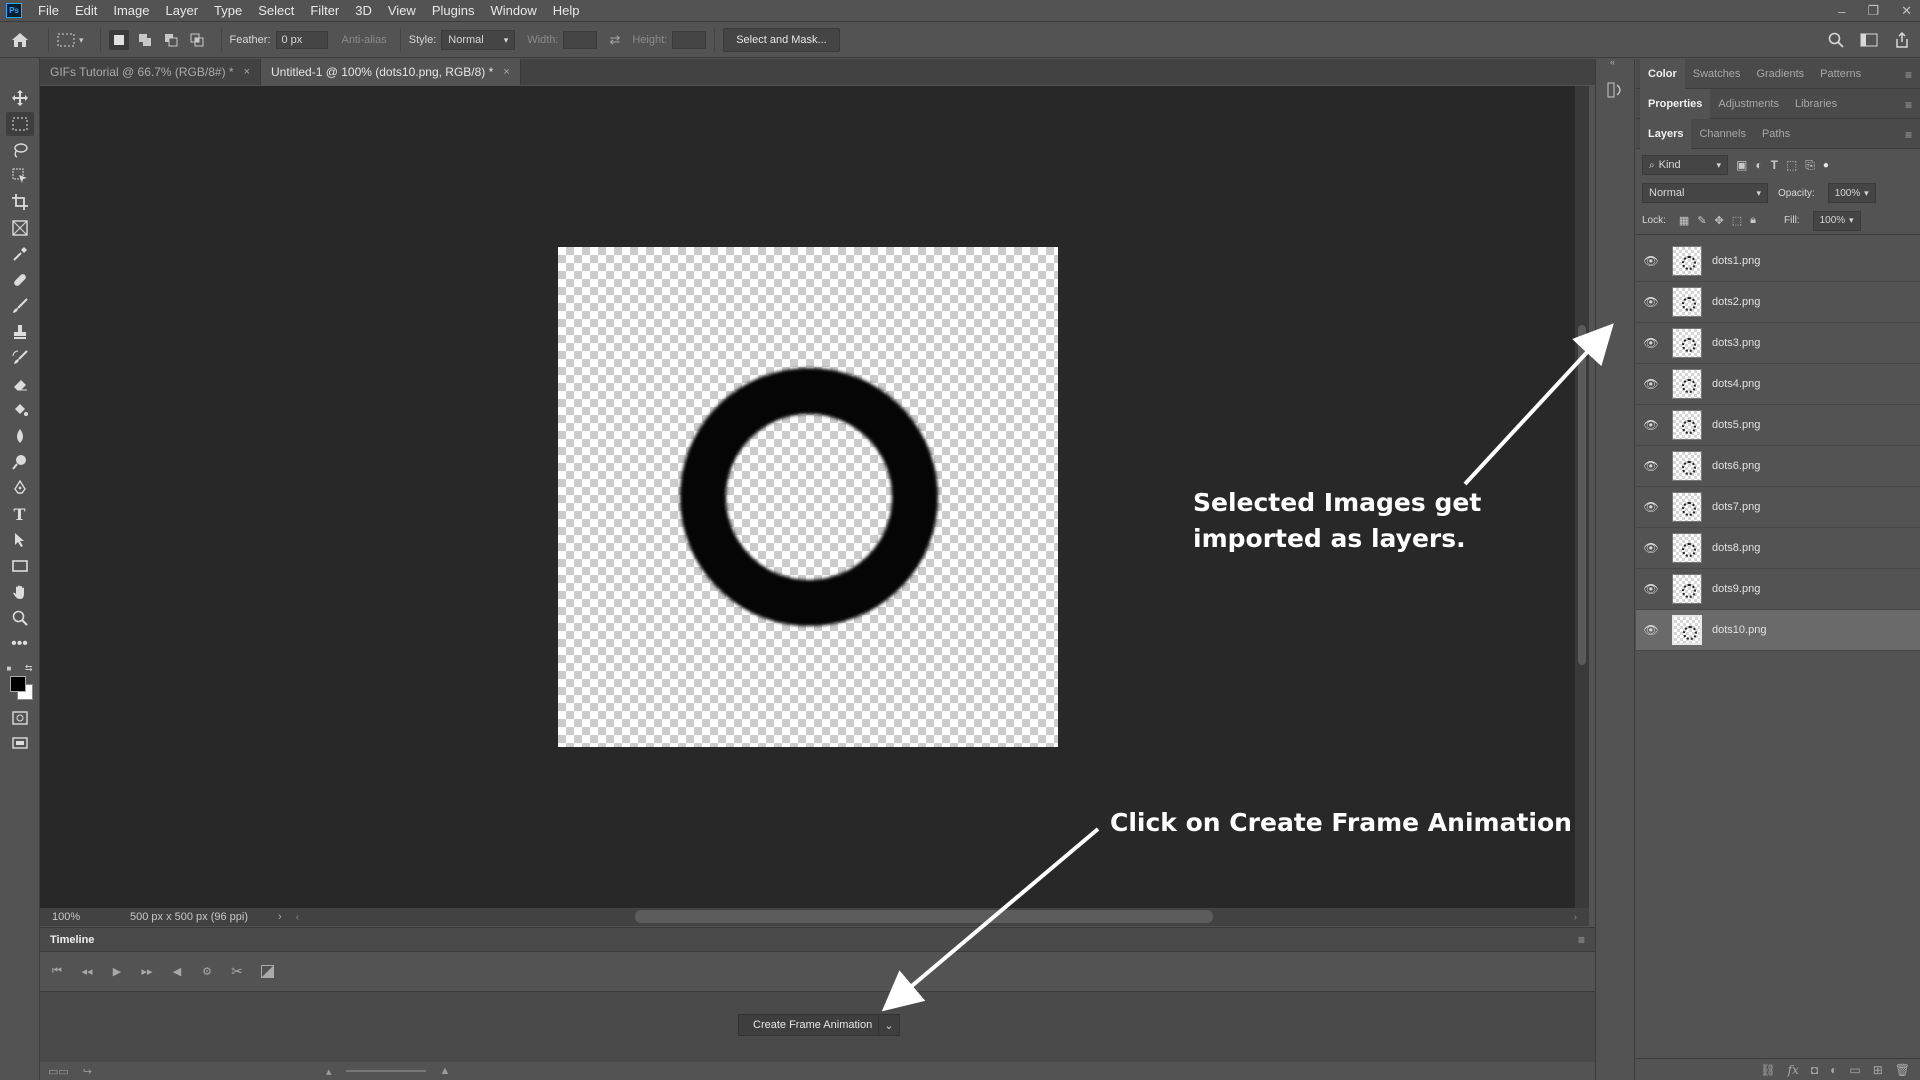  I want to click on layers-annotation: Selected Images get imported as layers., so click(1337, 520).